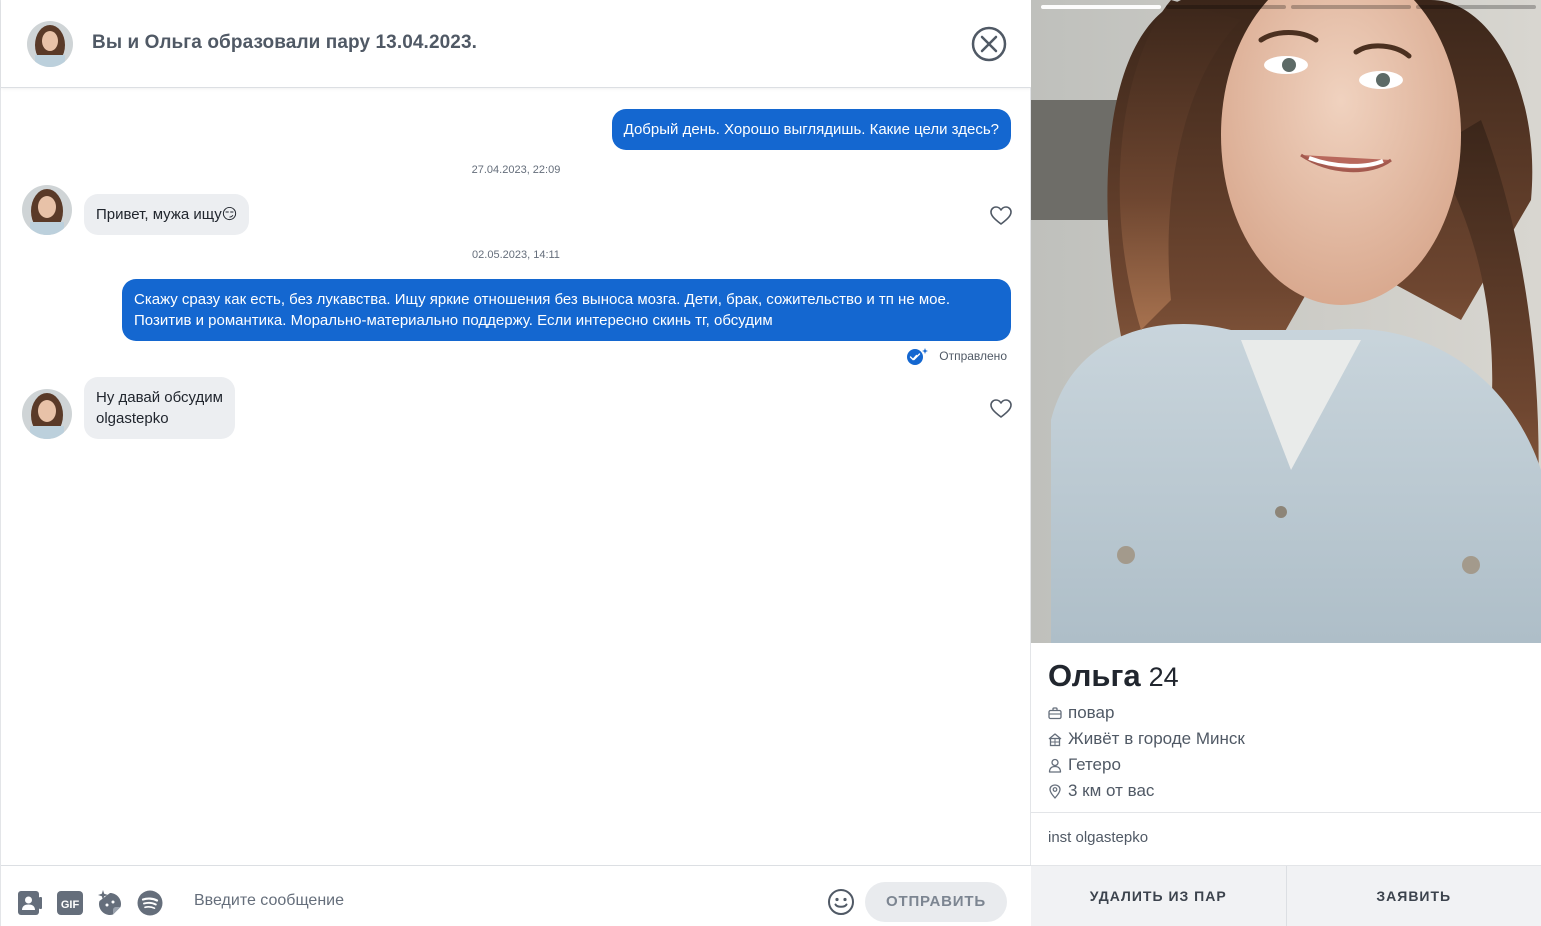 The width and height of the screenshot is (1541, 926). Describe the element at coordinates (284, 42) in the screenshot. I see `page-title: Вы и Ольга образовали пару 13.04.2023.` at that location.